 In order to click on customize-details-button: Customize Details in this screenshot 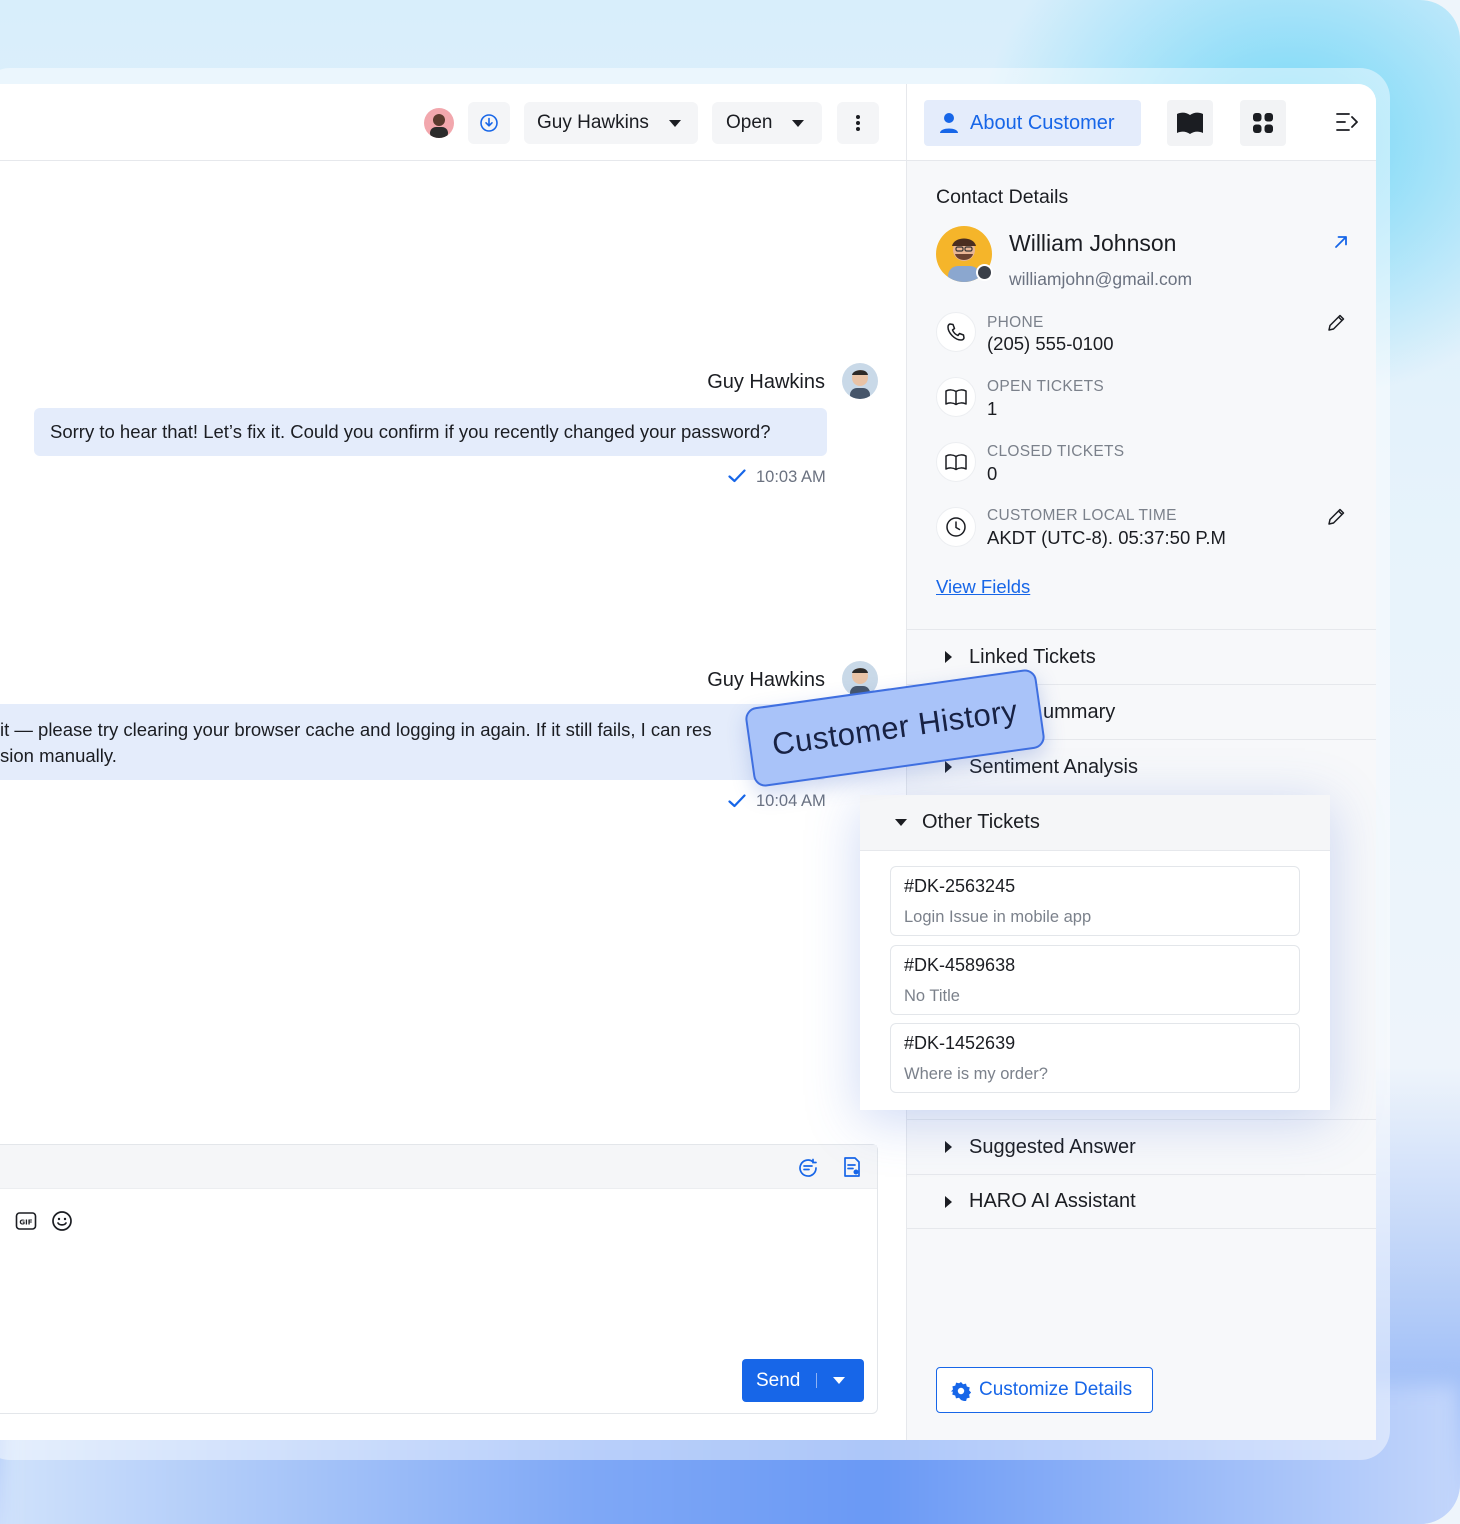, I will do `click(1044, 1390)`.